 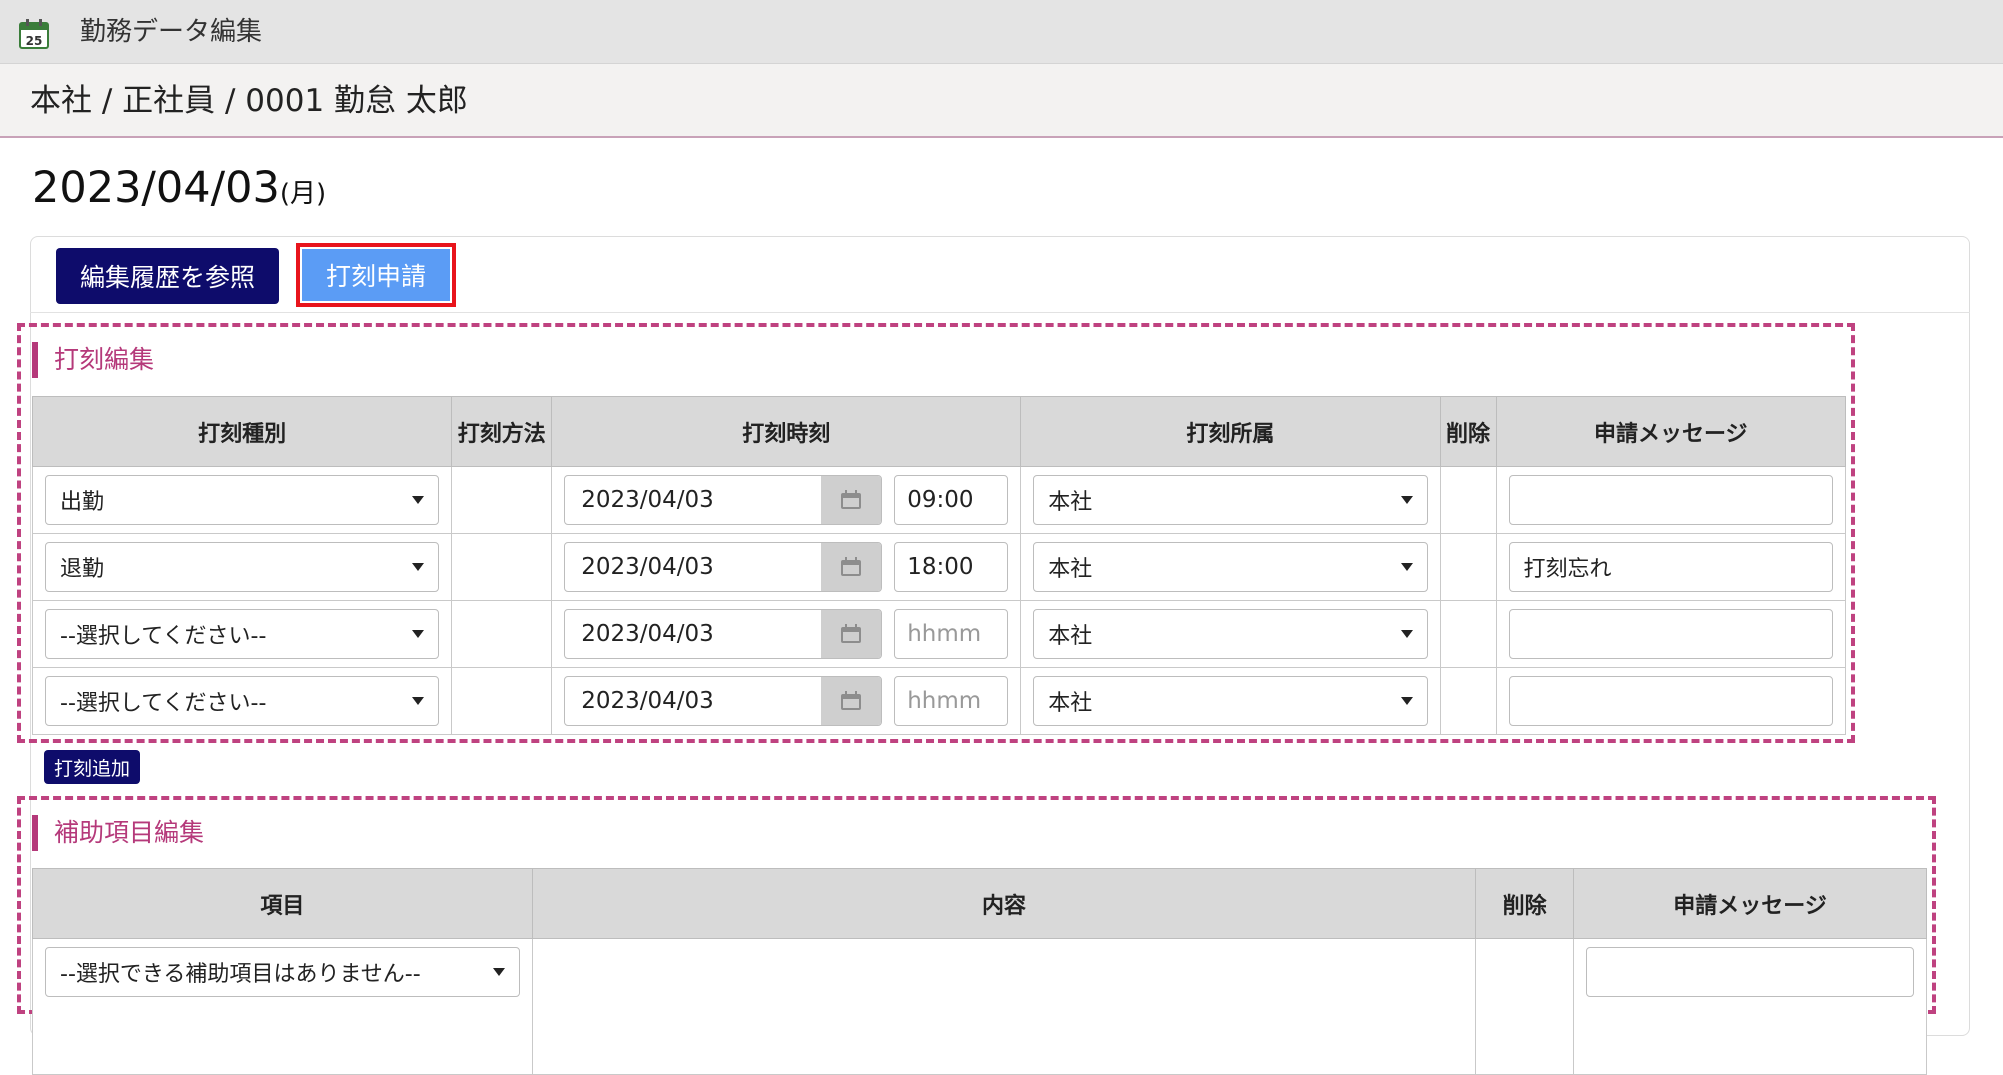 I want to click on punch-time-input: 09:00, so click(x=951, y=500).